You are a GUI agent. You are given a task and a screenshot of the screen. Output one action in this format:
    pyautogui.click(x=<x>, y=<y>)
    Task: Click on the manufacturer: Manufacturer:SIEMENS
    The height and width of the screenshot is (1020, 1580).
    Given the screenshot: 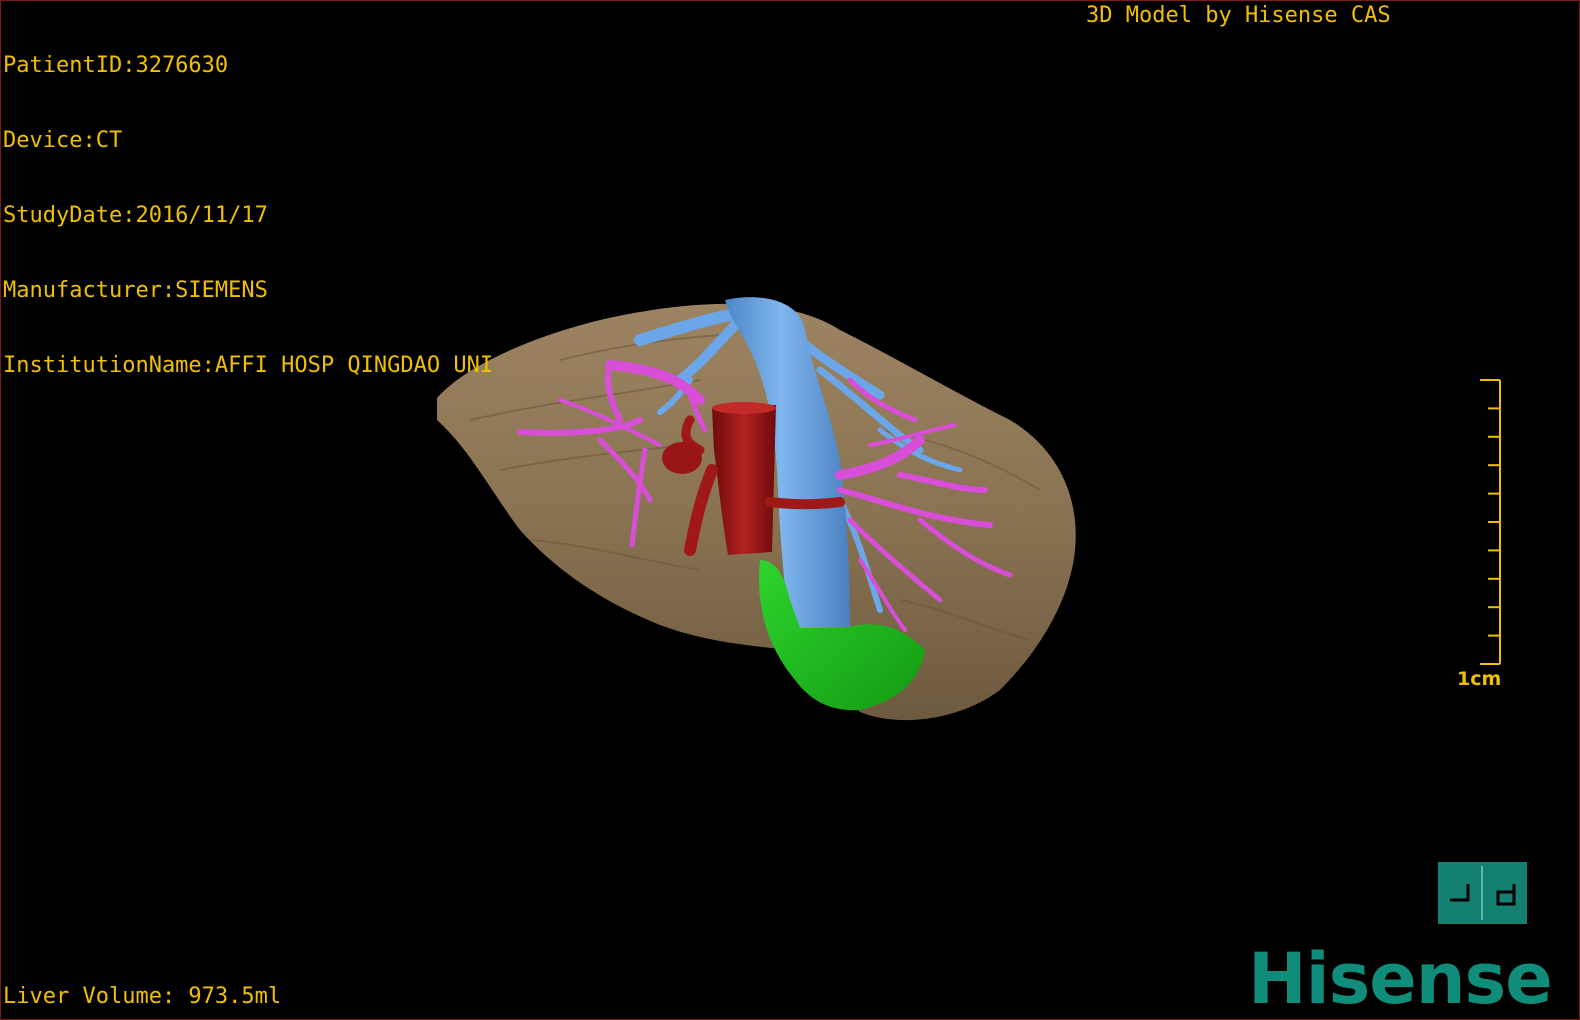 What is the action you would take?
    pyautogui.click(x=135, y=290)
    